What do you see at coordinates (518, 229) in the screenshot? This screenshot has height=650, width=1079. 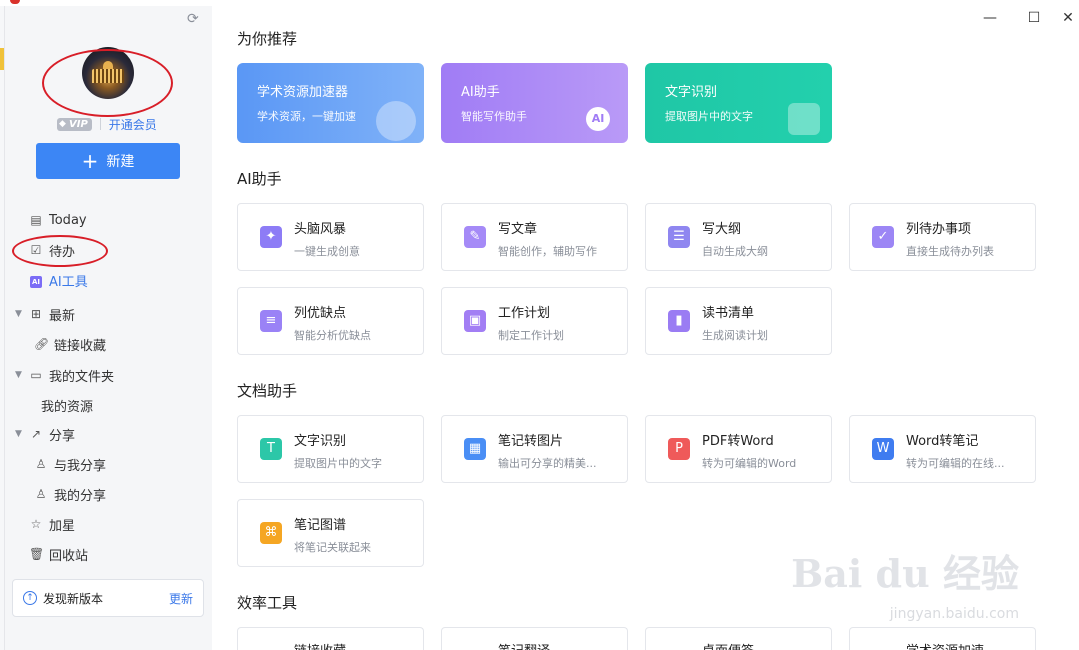 I see `tool-title: 写文章` at bounding box center [518, 229].